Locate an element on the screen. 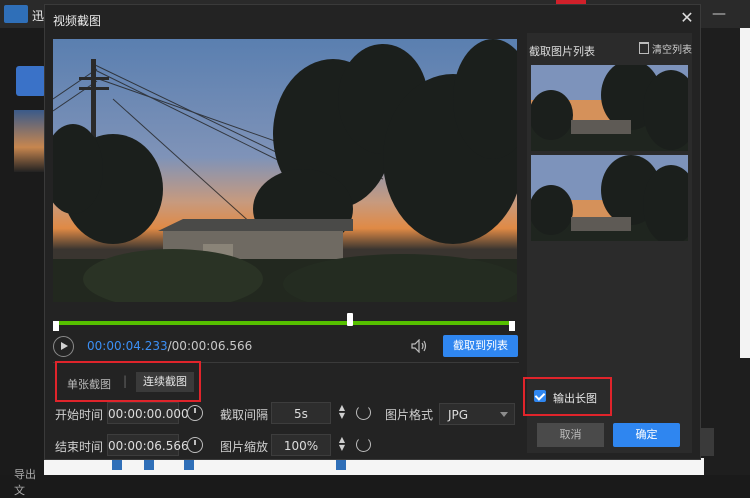  dialog-title: 视频截图 is located at coordinates (77, 21).